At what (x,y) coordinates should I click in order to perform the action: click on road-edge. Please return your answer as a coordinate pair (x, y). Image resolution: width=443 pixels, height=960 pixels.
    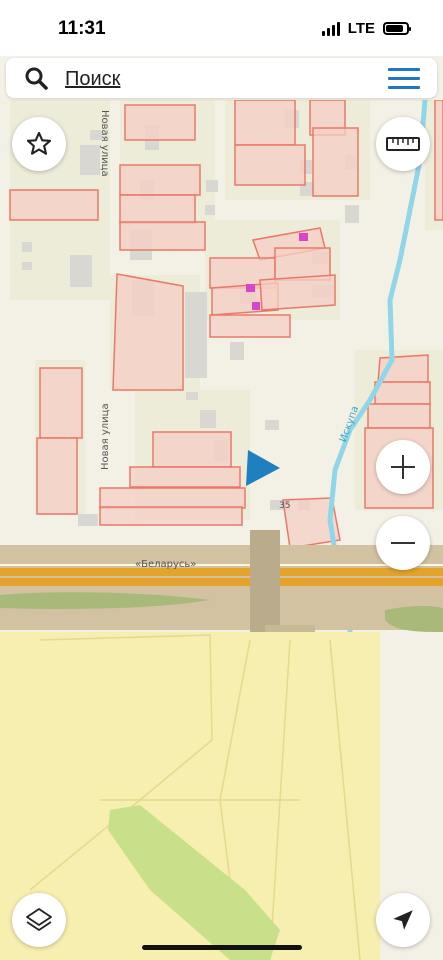
    Looking at the image, I should click on (221, 565).